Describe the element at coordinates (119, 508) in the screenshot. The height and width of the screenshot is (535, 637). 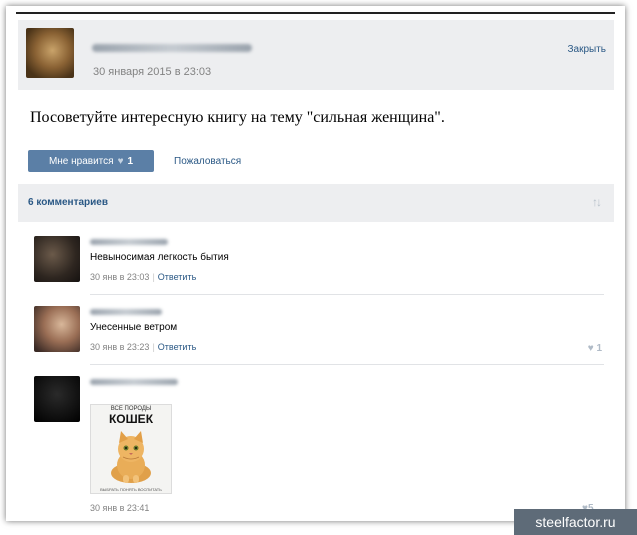
I see `comment-time: 30 янв в 23:41` at that location.